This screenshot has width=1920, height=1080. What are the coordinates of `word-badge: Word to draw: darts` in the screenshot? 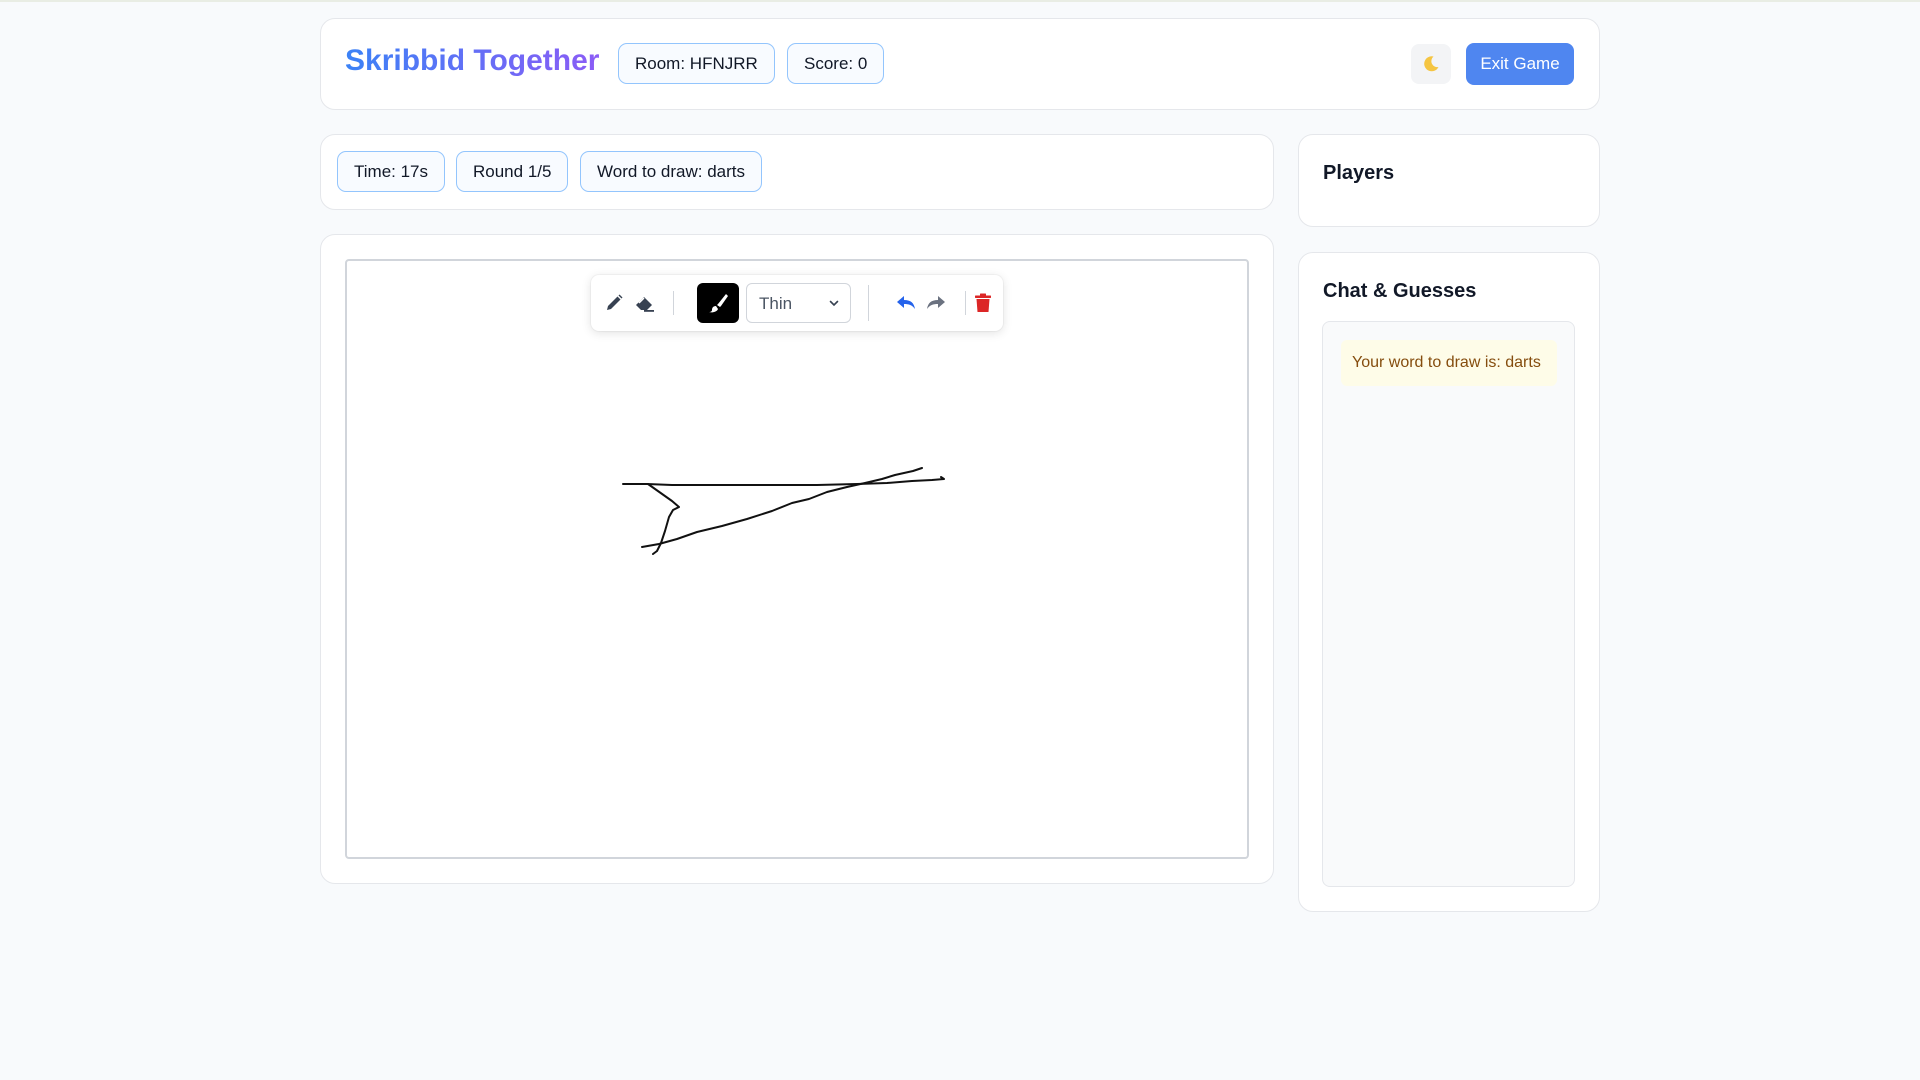 It's located at (671, 171).